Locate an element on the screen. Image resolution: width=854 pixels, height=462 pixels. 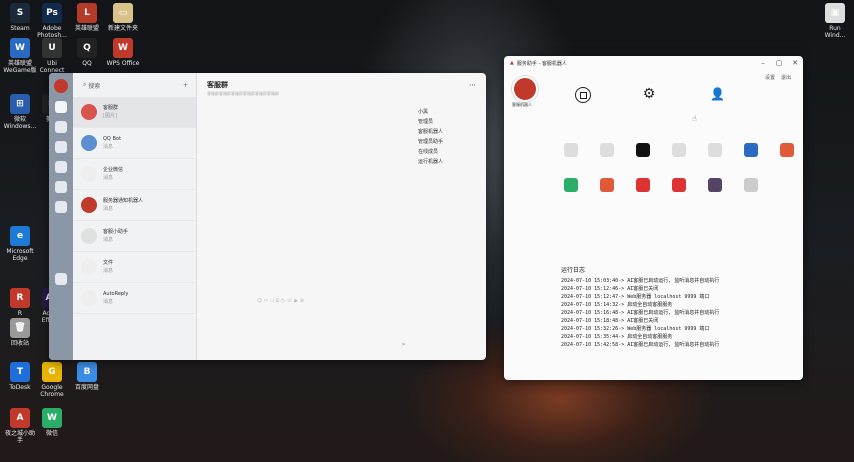
app-icon: ▣ is located at coordinates (835, 13).